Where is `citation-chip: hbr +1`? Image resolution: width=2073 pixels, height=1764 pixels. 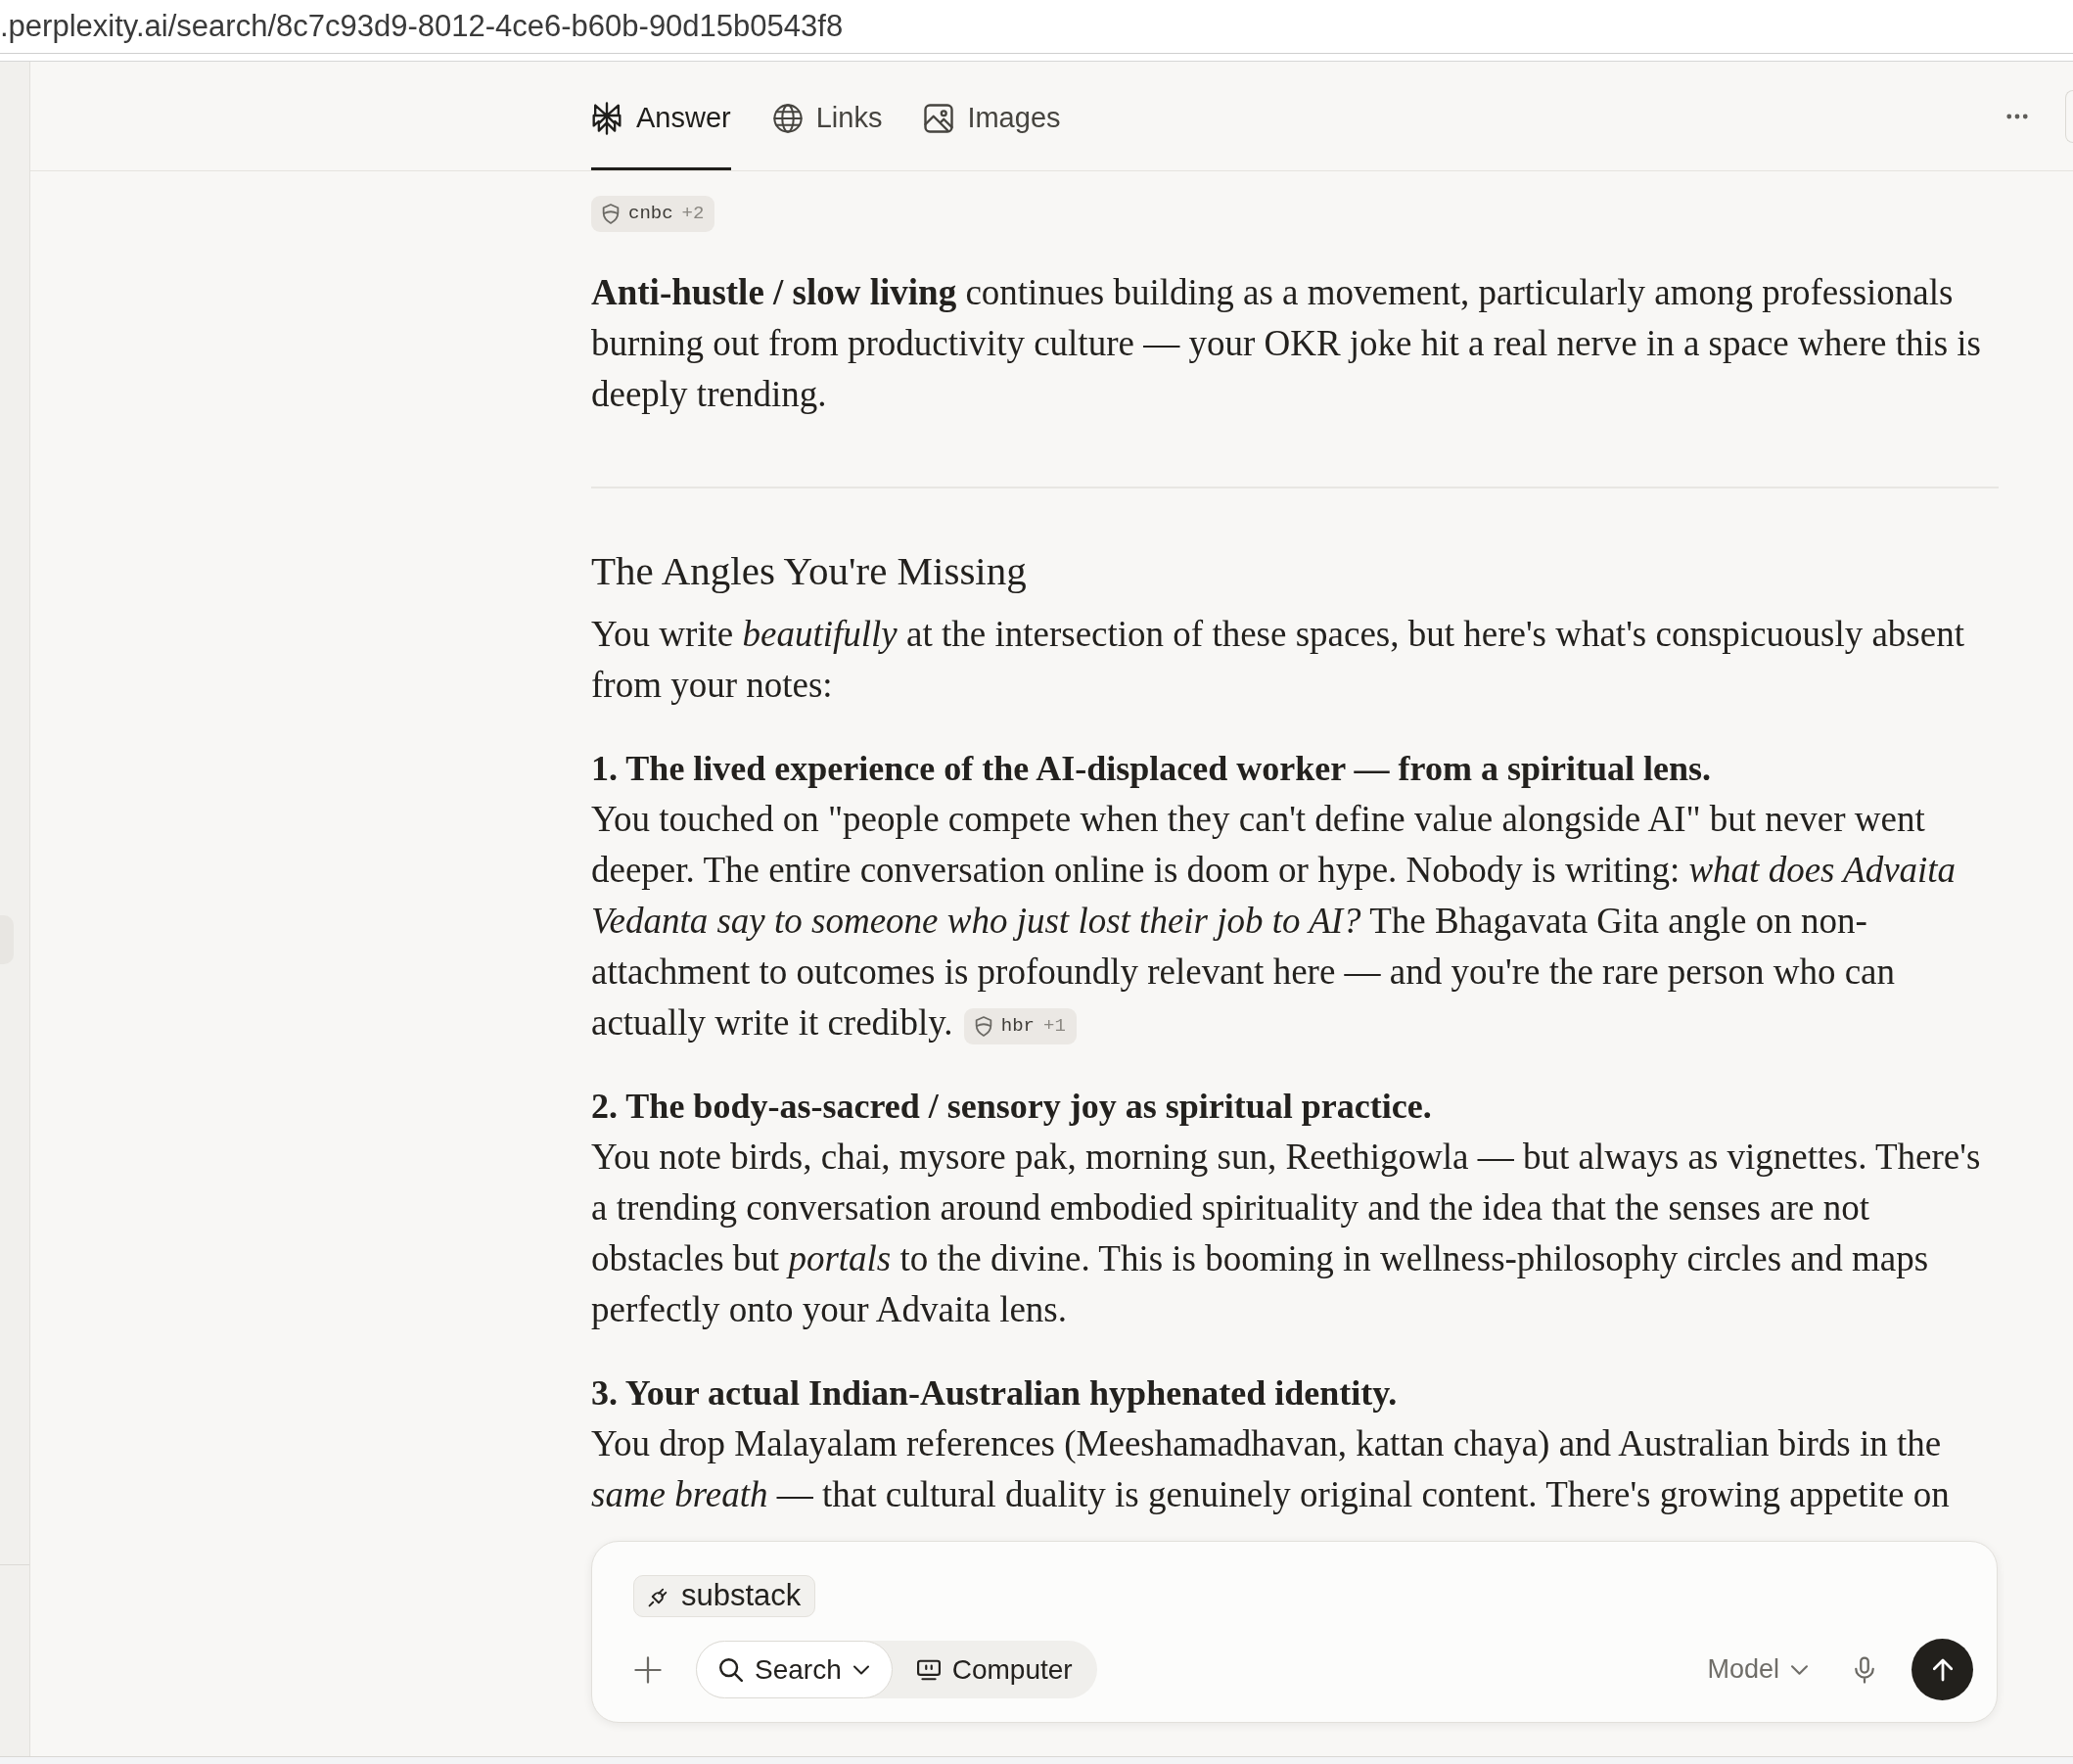
citation-chip: hbr +1 is located at coordinates (1020, 1026).